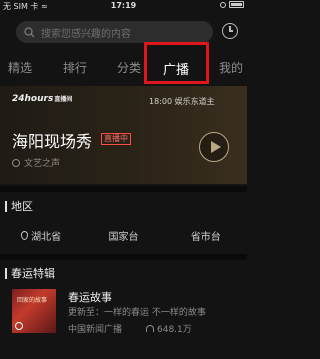 The height and width of the screenshot is (359, 320). Describe the element at coordinates (137, 313) in the screenshot. I see `story-update: 更新至：一样的春运 不一样的故事` at that location.